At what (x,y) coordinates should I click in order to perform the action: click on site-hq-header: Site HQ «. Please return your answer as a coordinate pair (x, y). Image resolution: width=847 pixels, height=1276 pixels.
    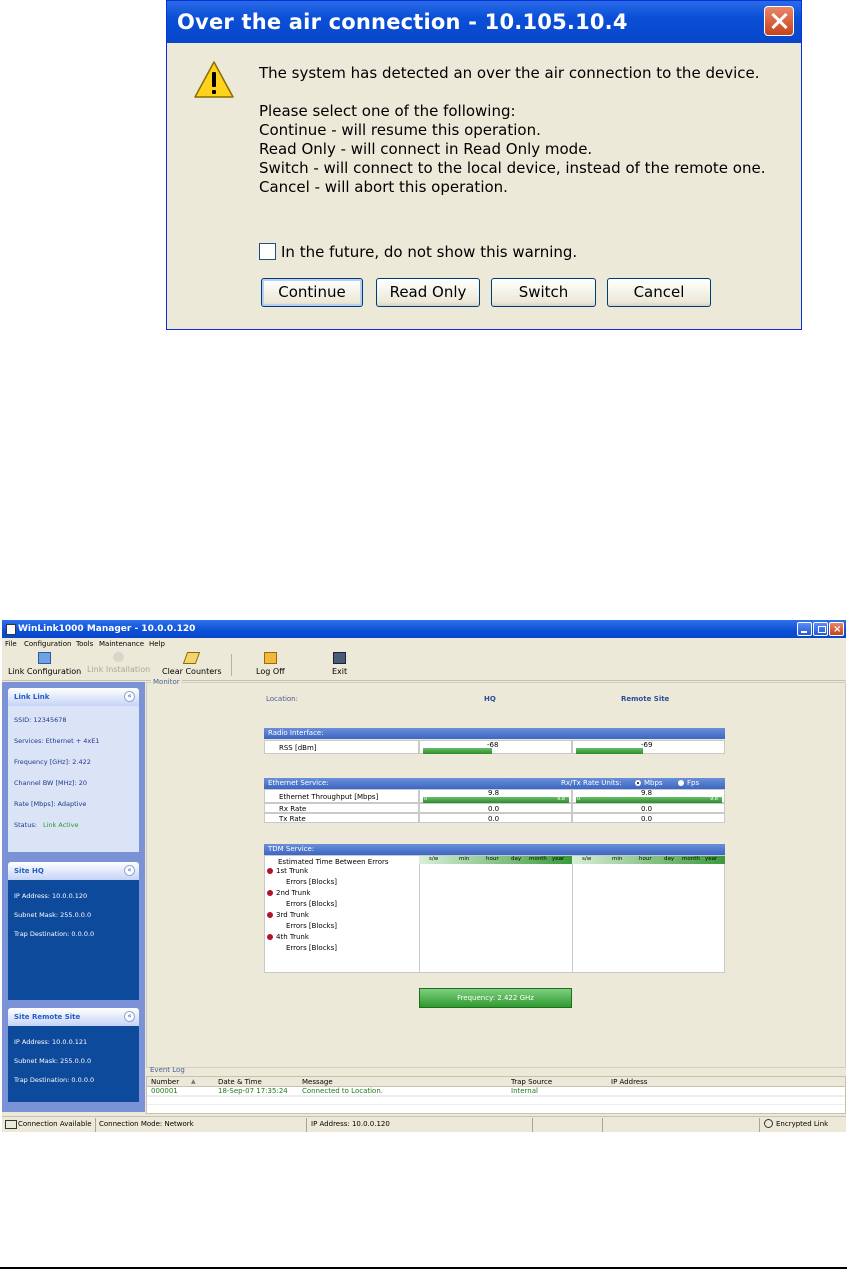
    Looking at the image, I should click on (73, 871).